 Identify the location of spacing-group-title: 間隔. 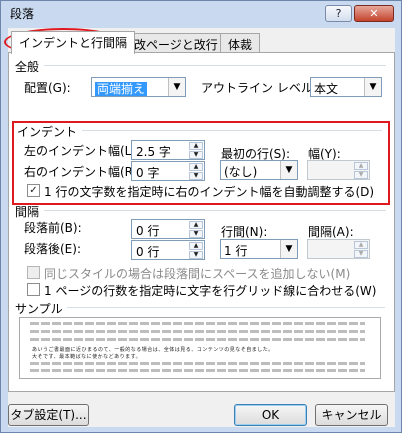
(27, 212).